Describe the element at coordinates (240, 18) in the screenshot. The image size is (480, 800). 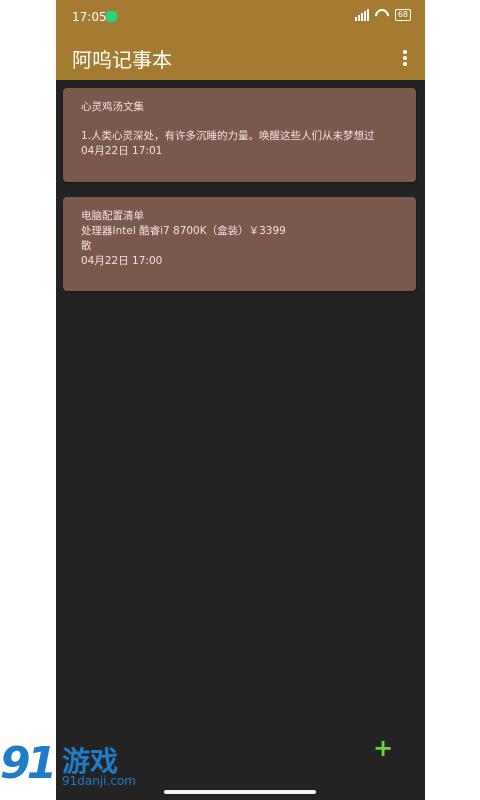
I see `status-bar: 17:05 68` at that location.